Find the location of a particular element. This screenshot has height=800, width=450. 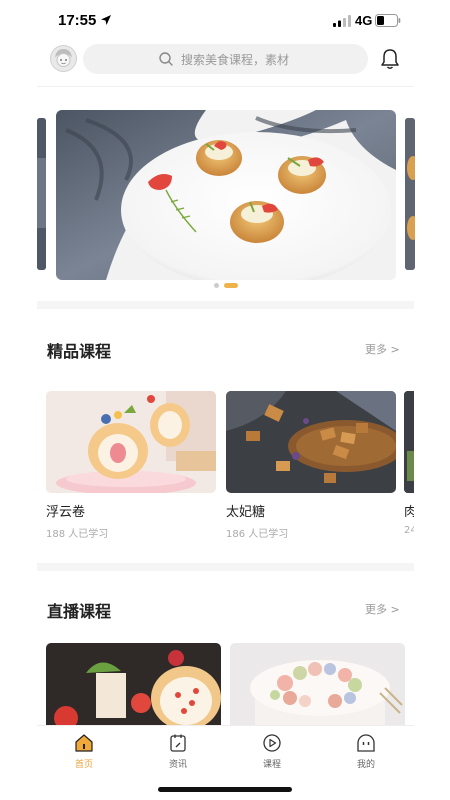

live-section-title: 直播课程 is located at coordinates (79, 611).